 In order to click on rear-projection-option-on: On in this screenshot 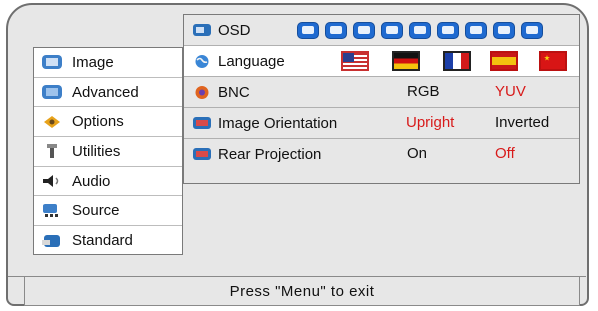, I will do `click(417, 153)`.